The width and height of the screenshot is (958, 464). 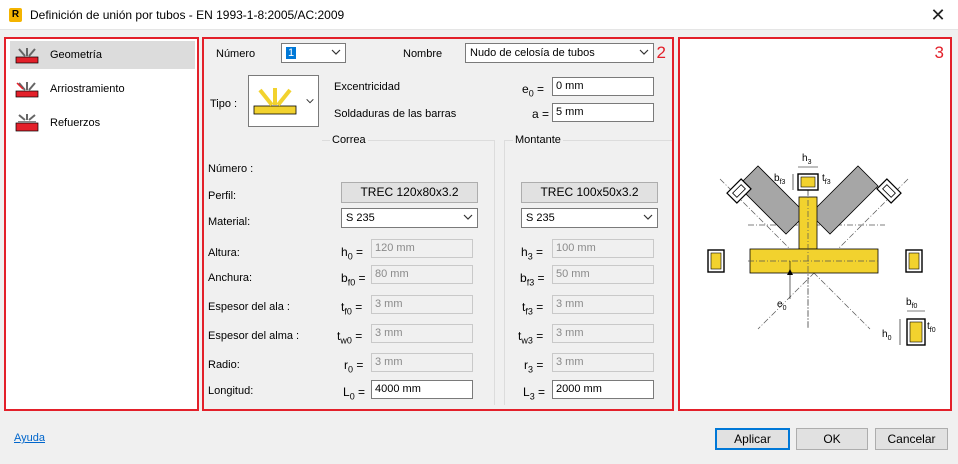 I want to click on nav-item-arriostramiento: Arriostramiento, so click(x=102, y=89).